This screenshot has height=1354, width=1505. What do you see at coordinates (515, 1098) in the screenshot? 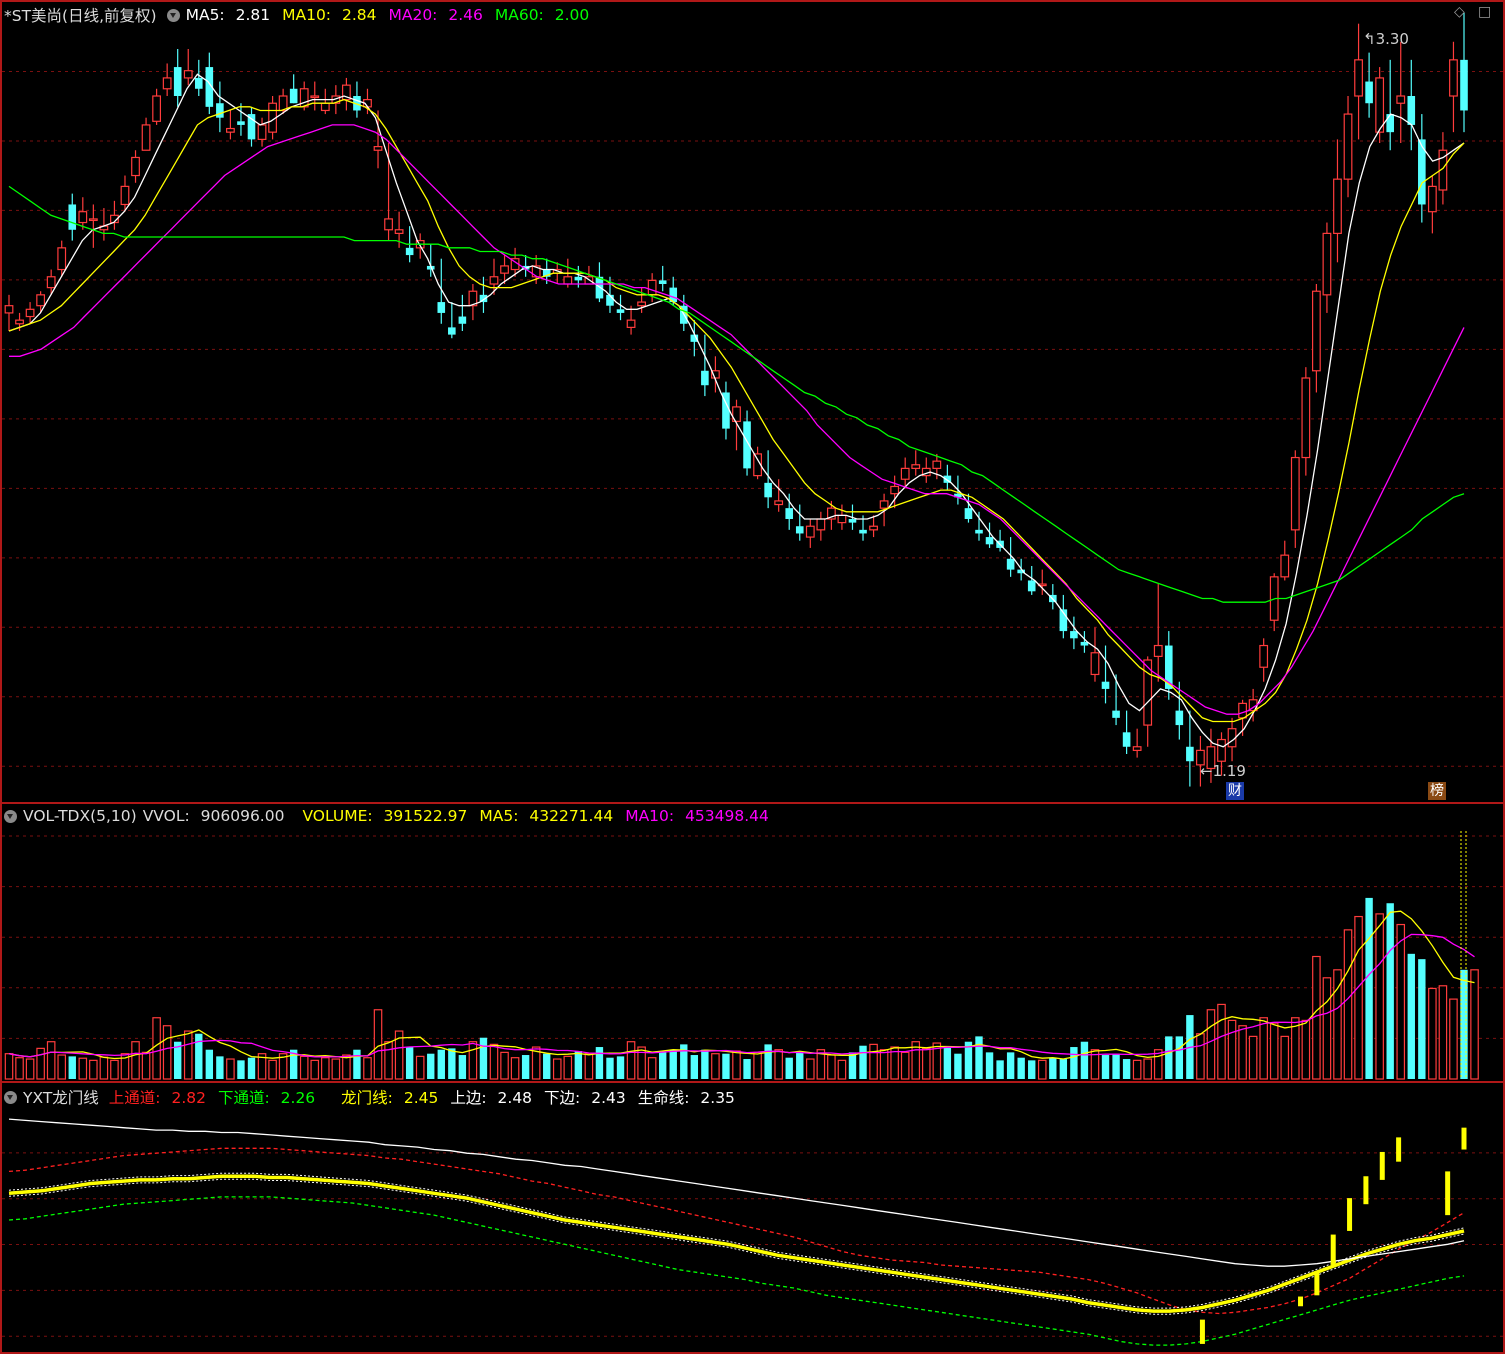
I see `top-edge-value: 2.48` at bounding box center [515, 1098].